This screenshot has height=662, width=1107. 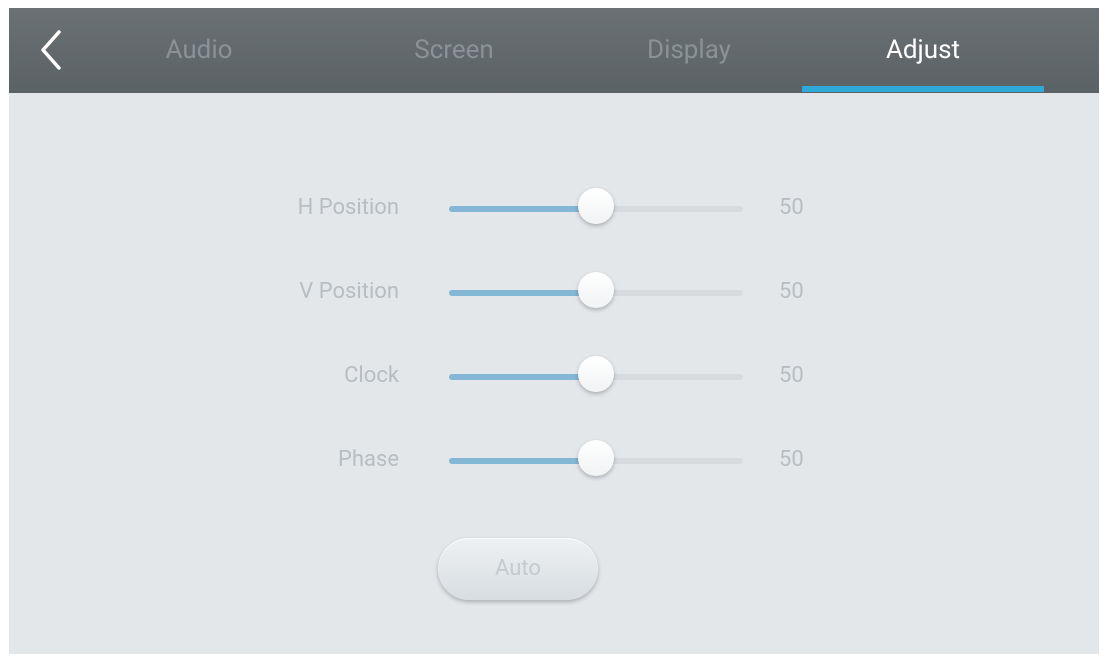 I want to click on setting-row-phase: Phase 50, so click(x=554, y=460).